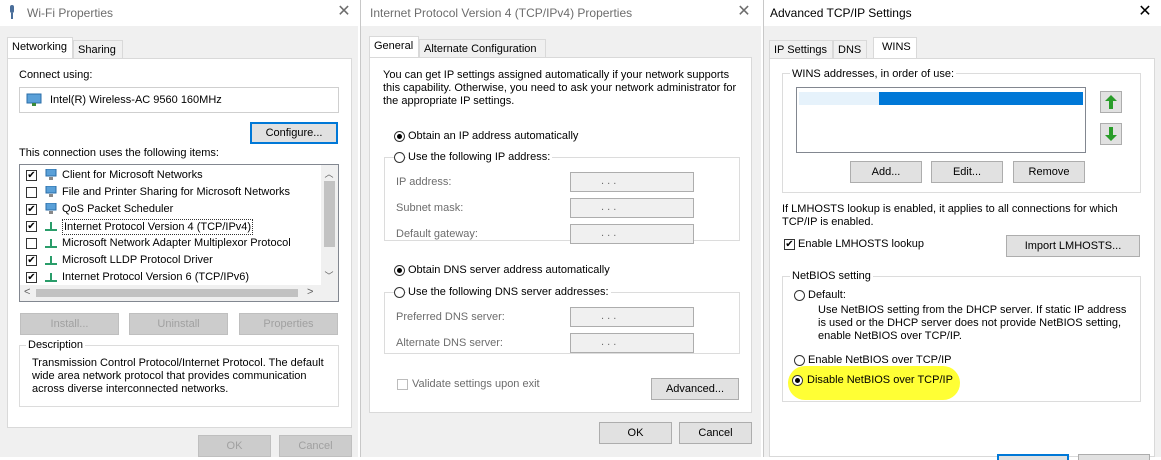  What do you see at coordinates (178, 324) in the screenshot?
I see `uninstall-button: Uninstall` at bounding box center [178, 324].